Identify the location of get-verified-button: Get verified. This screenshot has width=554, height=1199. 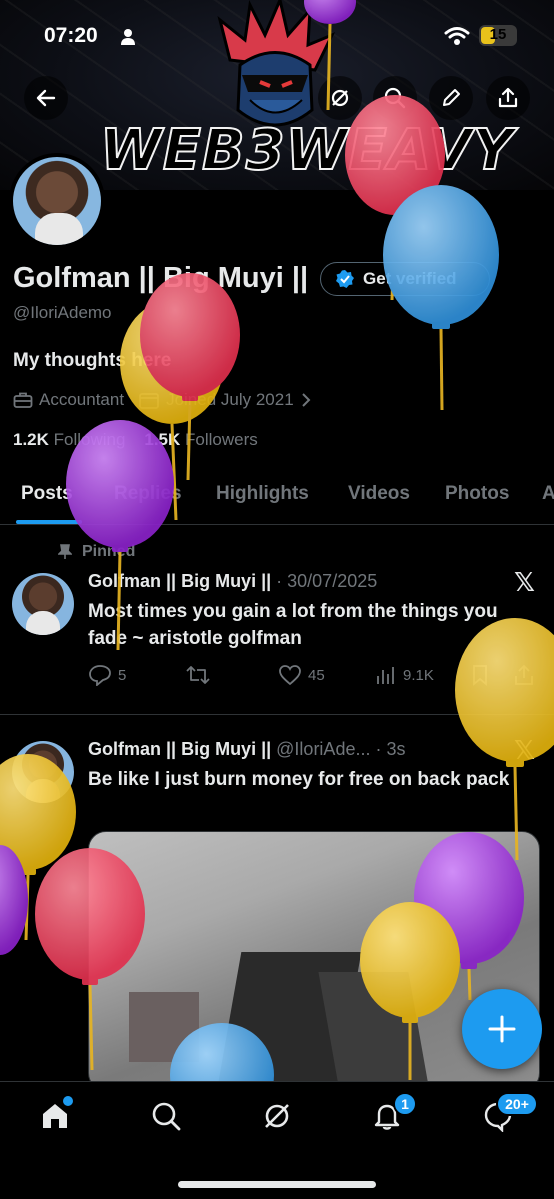
(405, 279).